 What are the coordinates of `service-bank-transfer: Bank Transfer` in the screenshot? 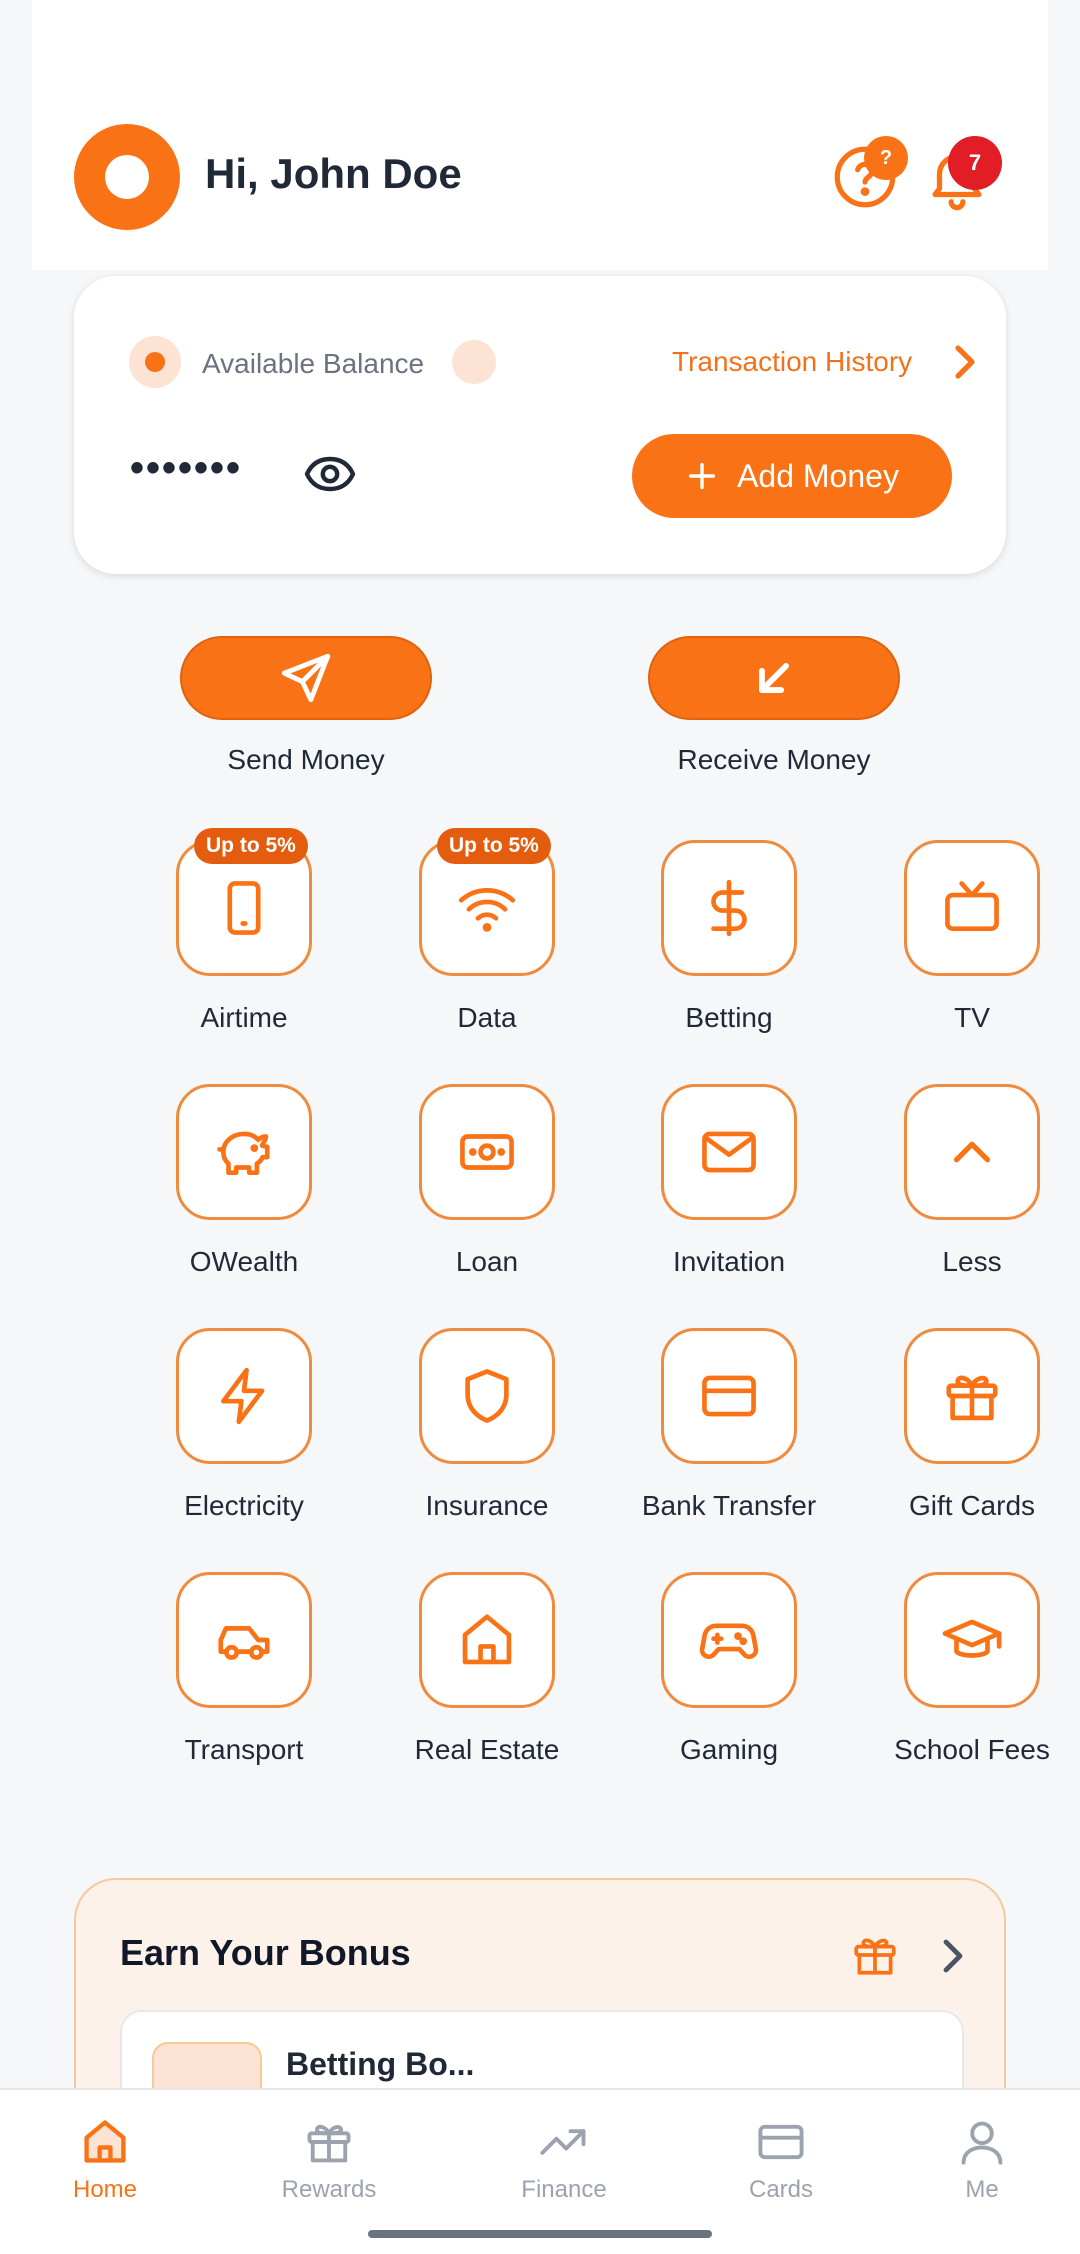 It's located at (725, 1428).